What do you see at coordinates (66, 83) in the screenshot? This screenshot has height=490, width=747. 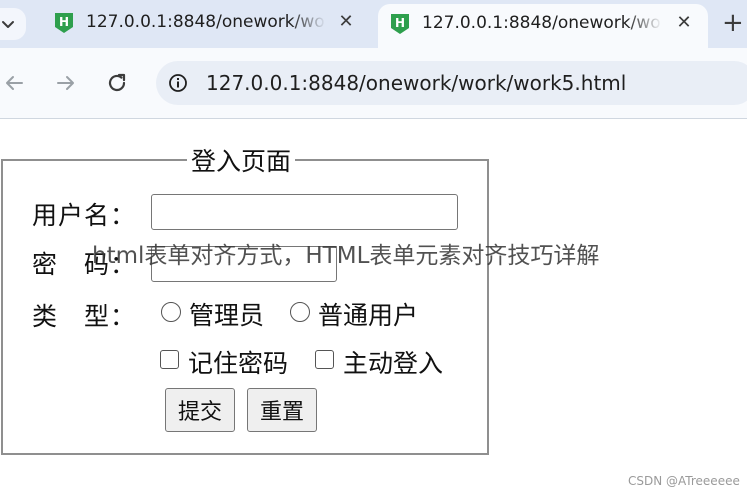 I see `forward-arrow-icon` at bounding box center [66, 83].